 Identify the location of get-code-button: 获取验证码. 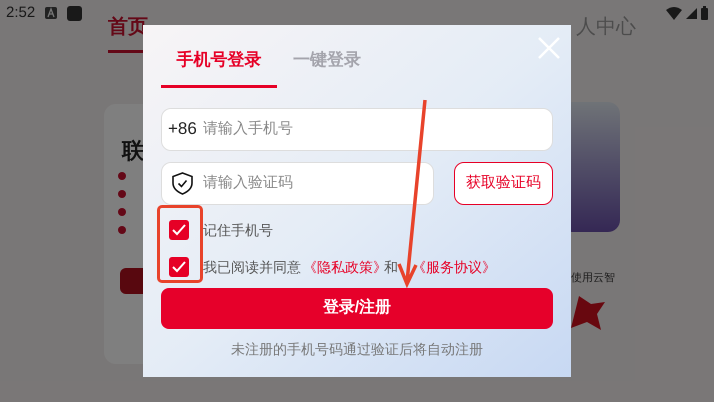
(503, 183).